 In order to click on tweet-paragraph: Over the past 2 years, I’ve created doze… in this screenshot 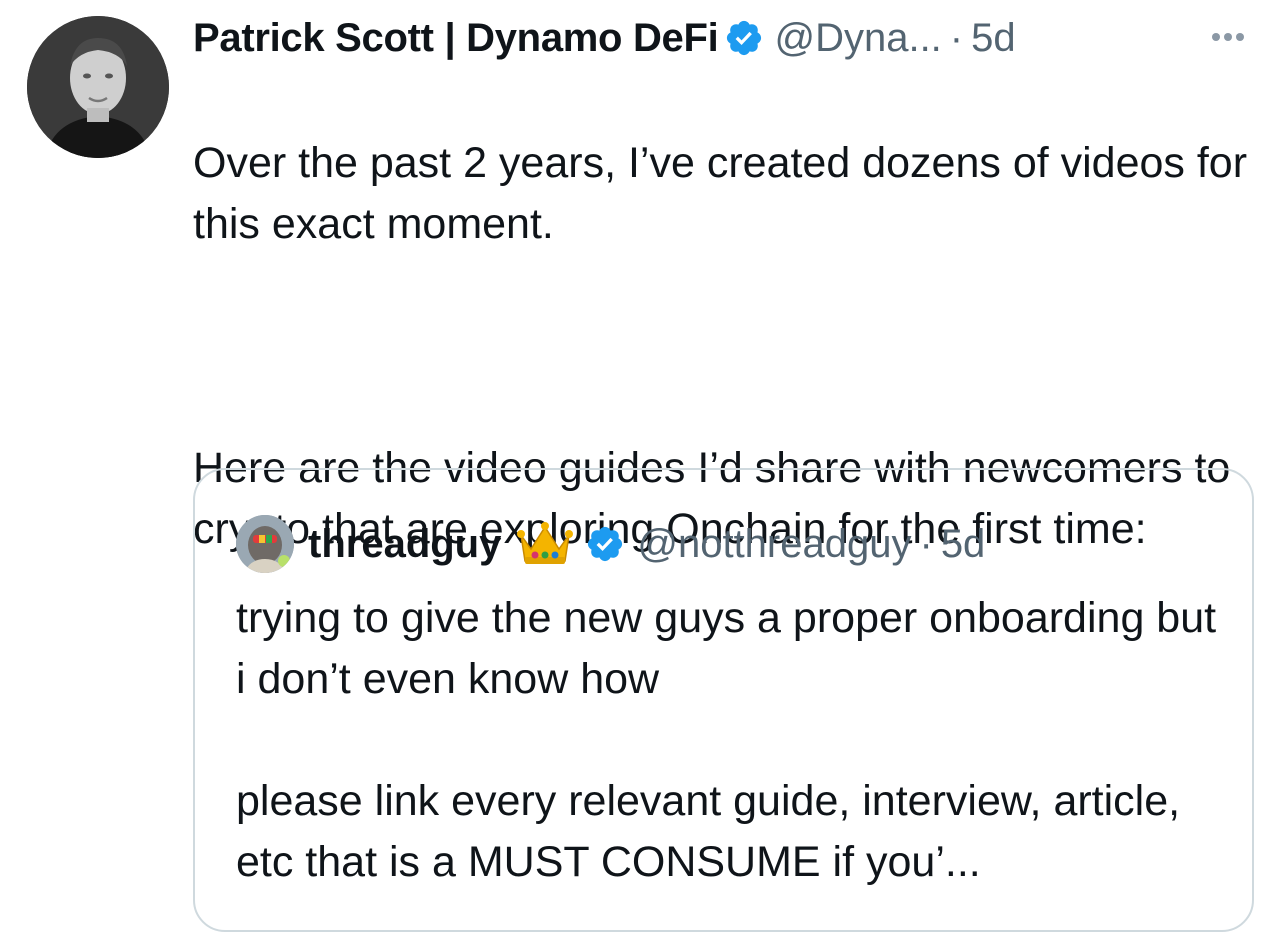, I will do `click(720, 193)`.